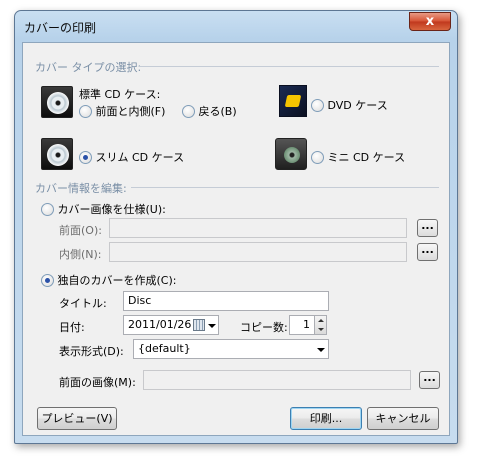  What do you see at coordinates (140, 157) in the screenshot?
I see `slim-label: スリム CD ケース` at bounding box center [140, 157].